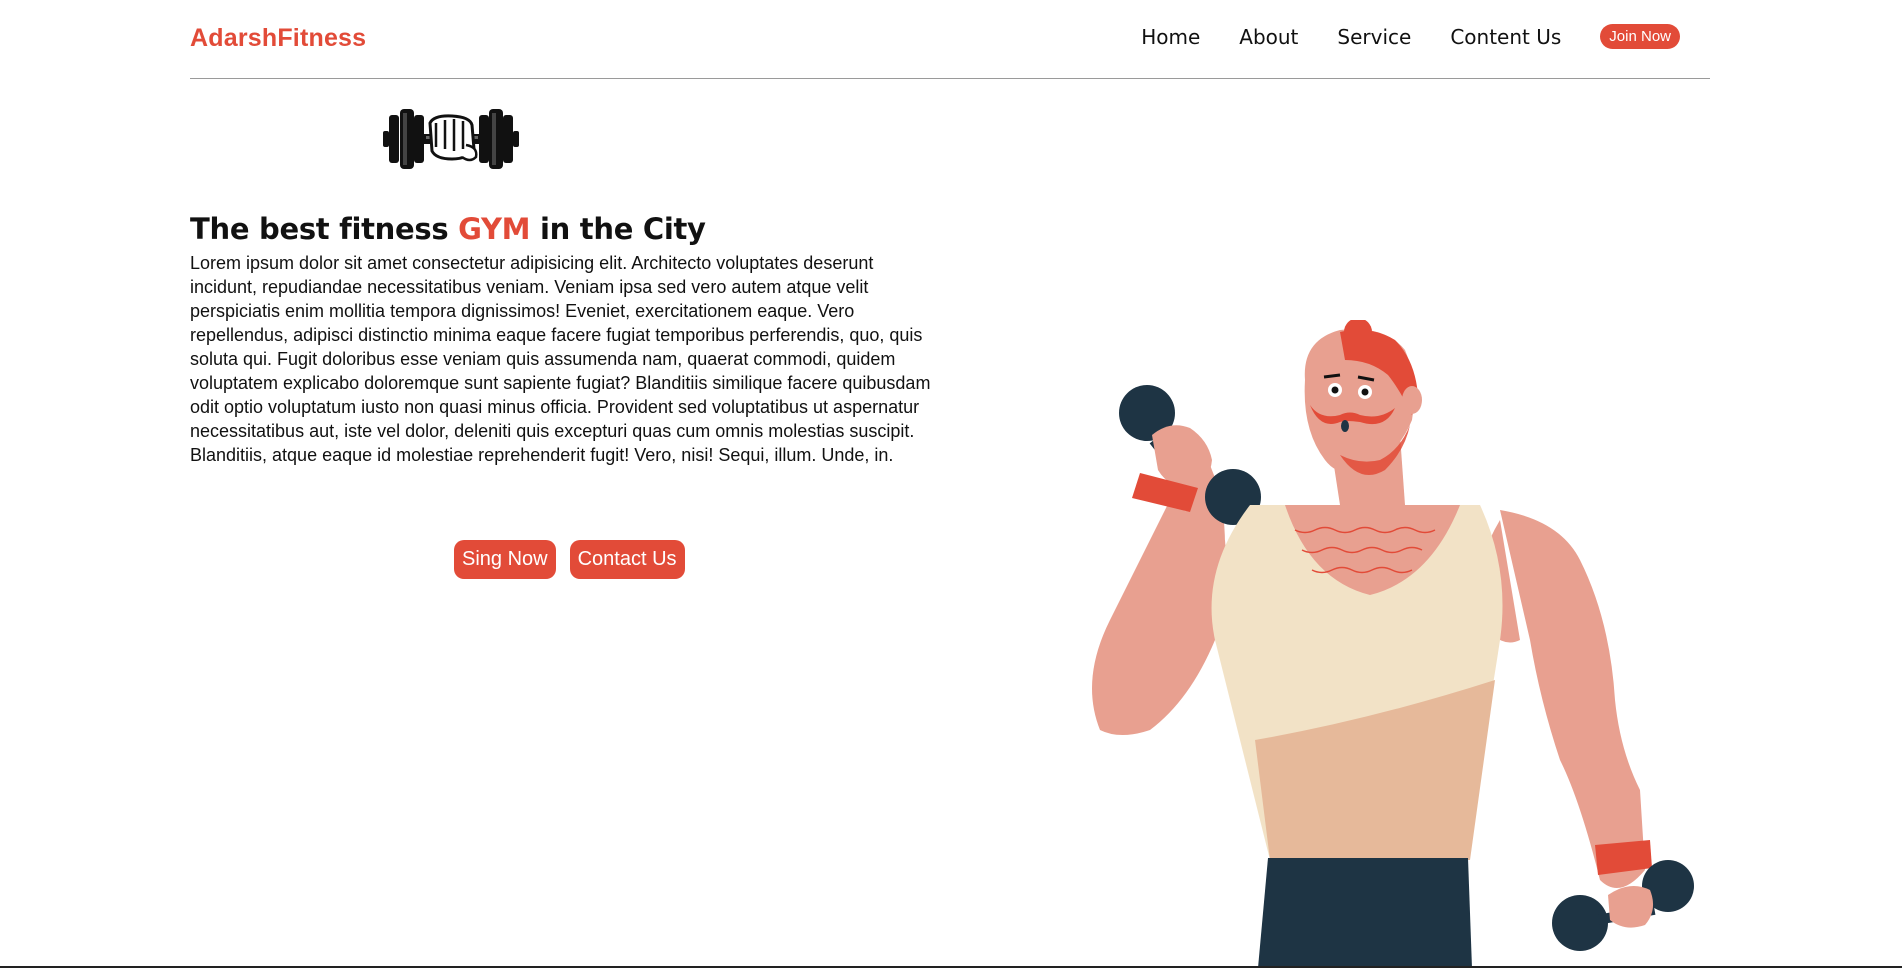 The width and height of the screenshot is (1902, 968). What do you see at coordinates (1505, 37) in the screenshot?
I see `nav-content-us: Content Us` at bounding box center [1505, 37].